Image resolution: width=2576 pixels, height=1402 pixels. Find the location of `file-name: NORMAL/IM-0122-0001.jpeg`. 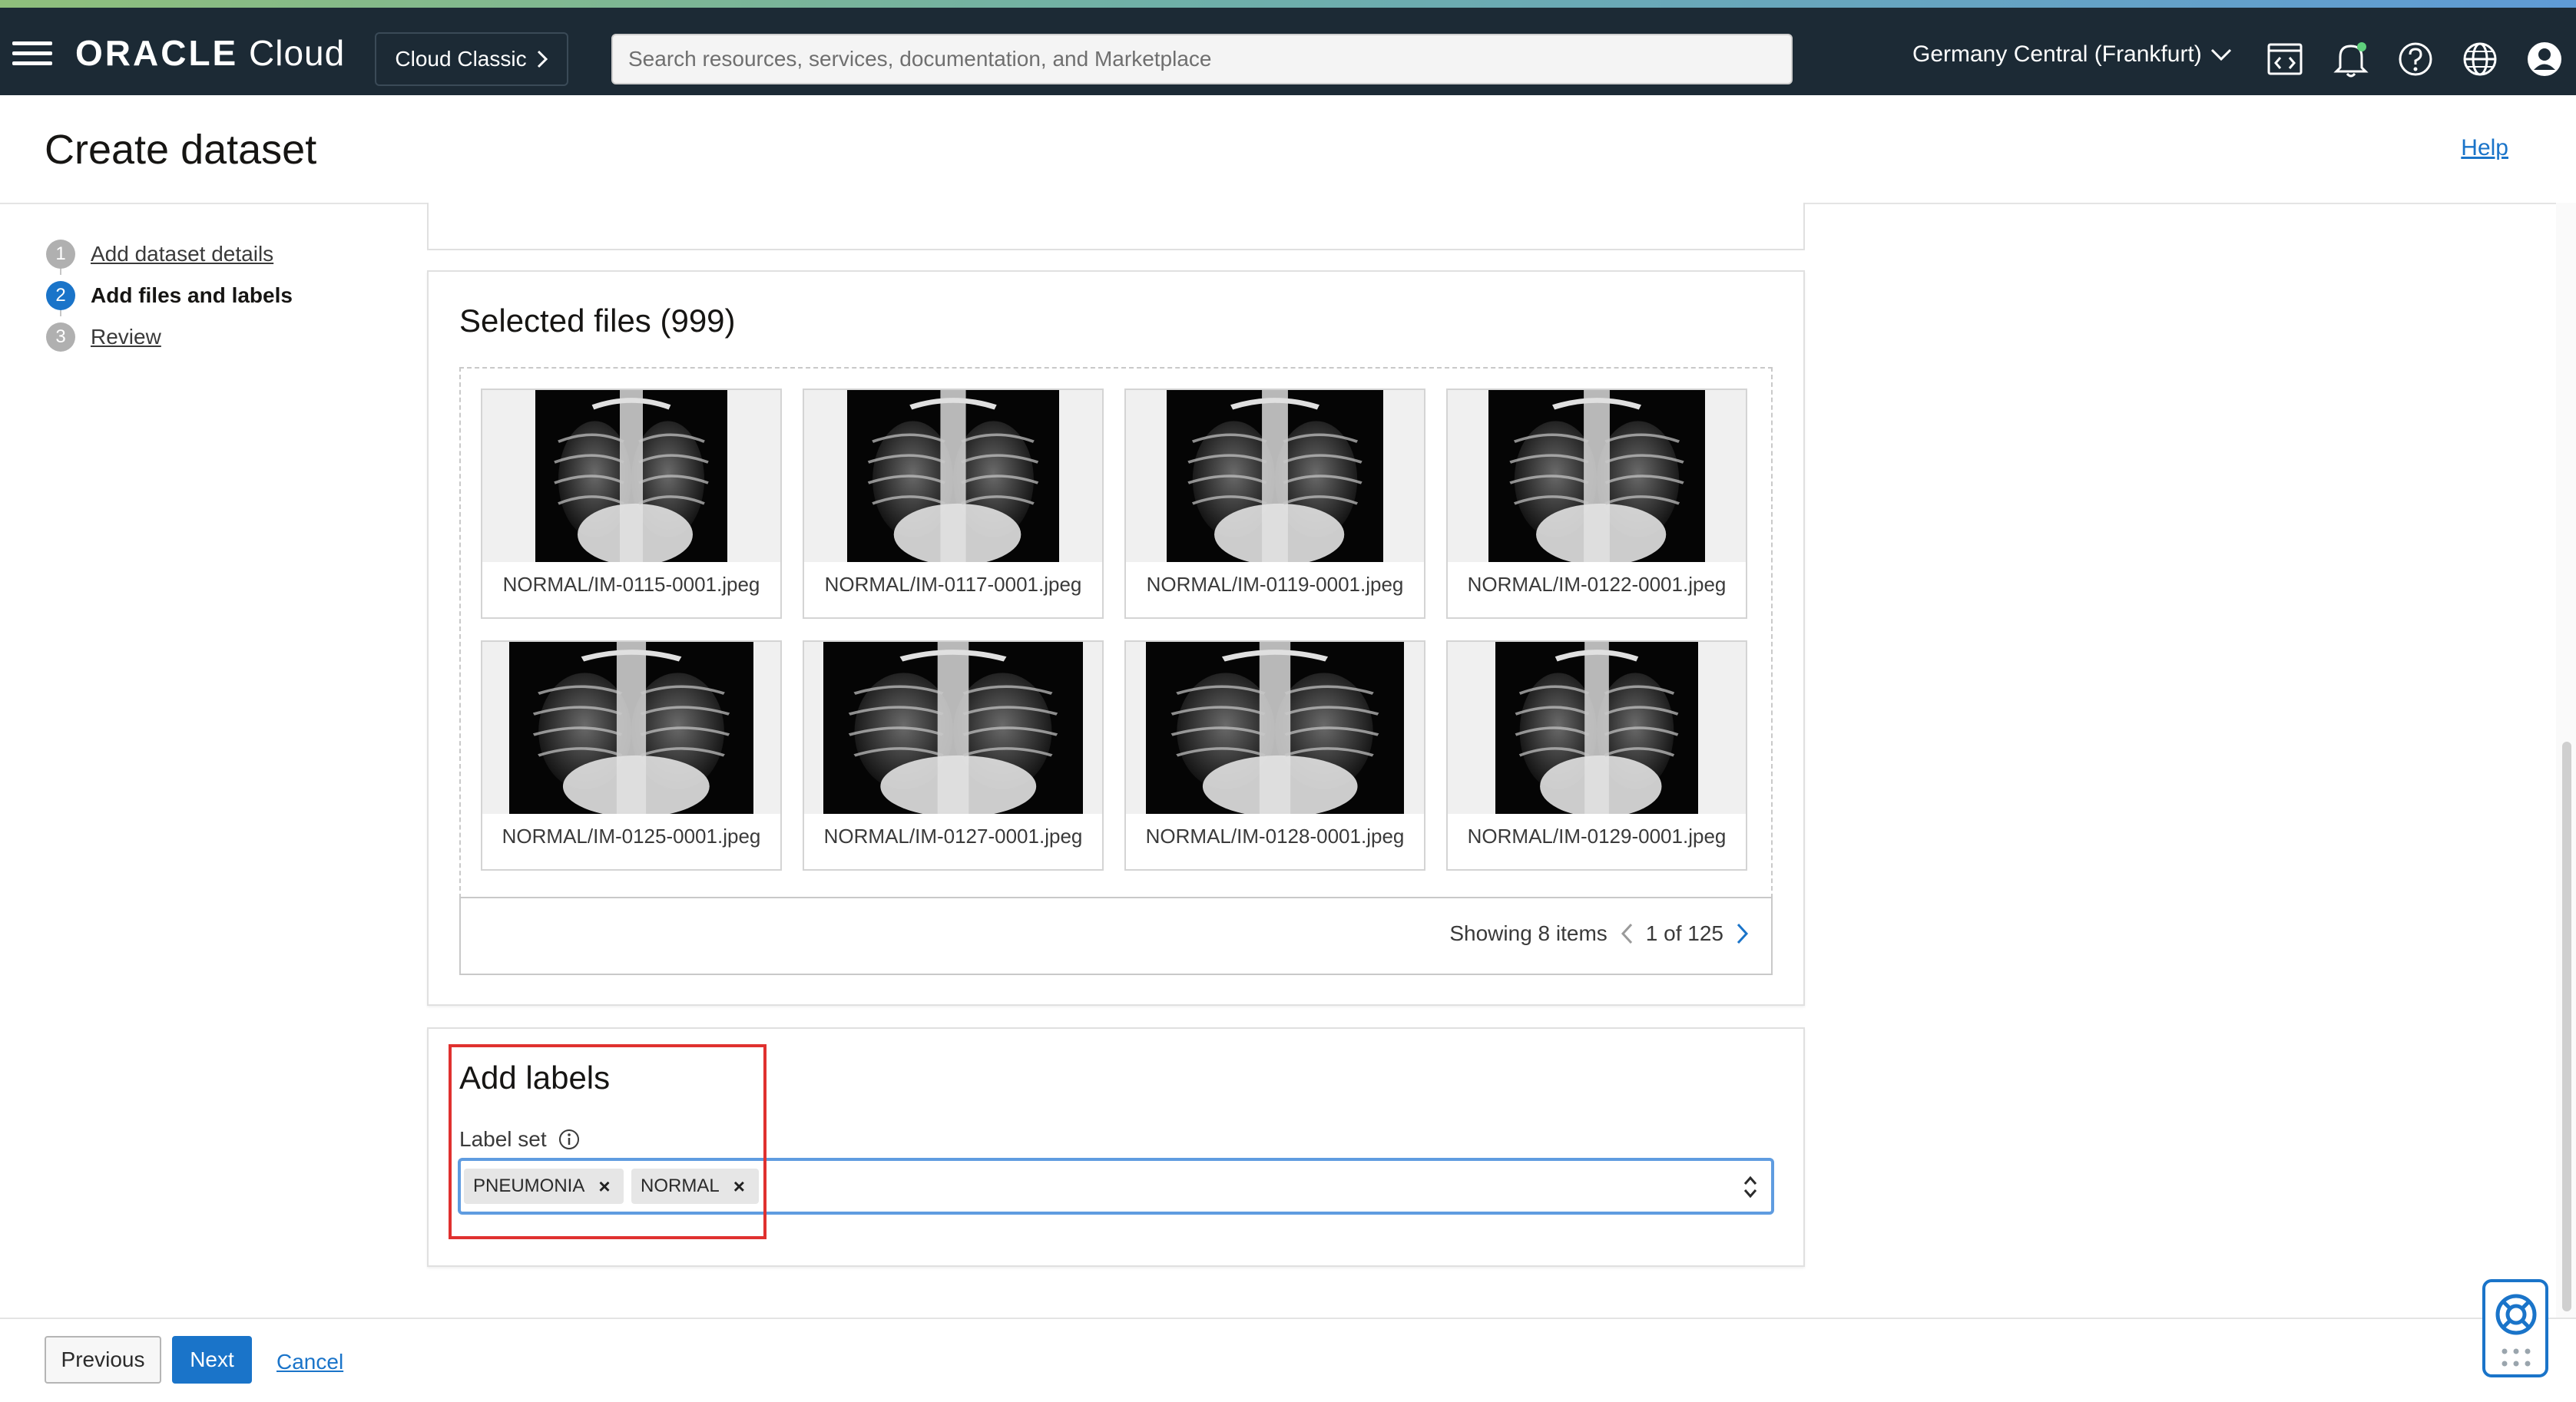

file-name: NORMAL/IM-0122-0001.jpeg is located at coordinates (1597, 585).